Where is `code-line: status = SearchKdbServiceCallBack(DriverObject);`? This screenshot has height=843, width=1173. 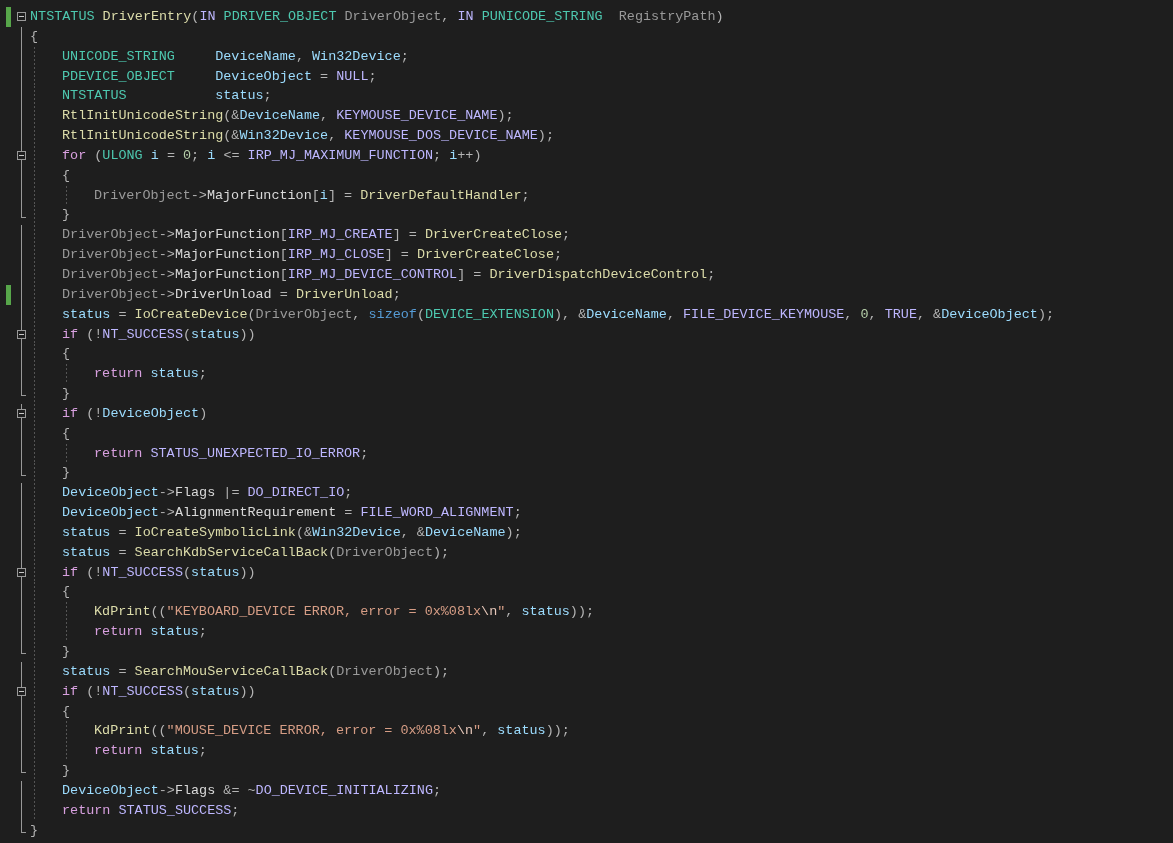
code-line: status = SearchKdbServiceCallBack(DriverObject); is located at coordinates (256, 552).